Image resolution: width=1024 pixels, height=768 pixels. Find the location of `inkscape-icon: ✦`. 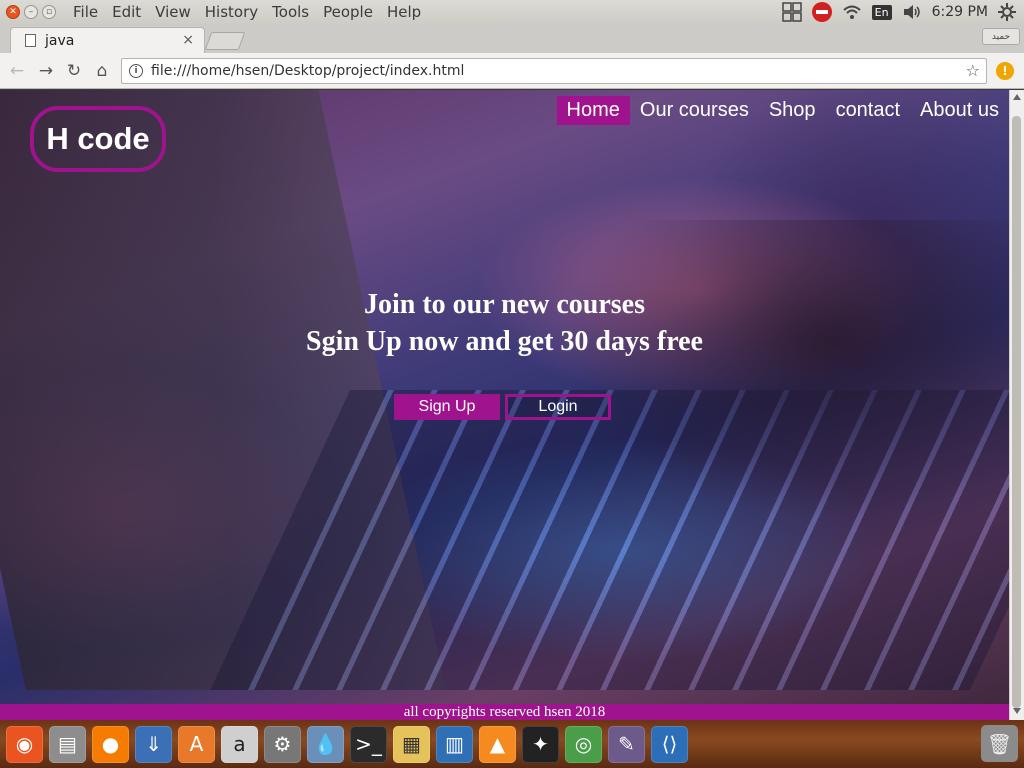

inkscape-icon: ✦ is located at coordinates (540, 744).